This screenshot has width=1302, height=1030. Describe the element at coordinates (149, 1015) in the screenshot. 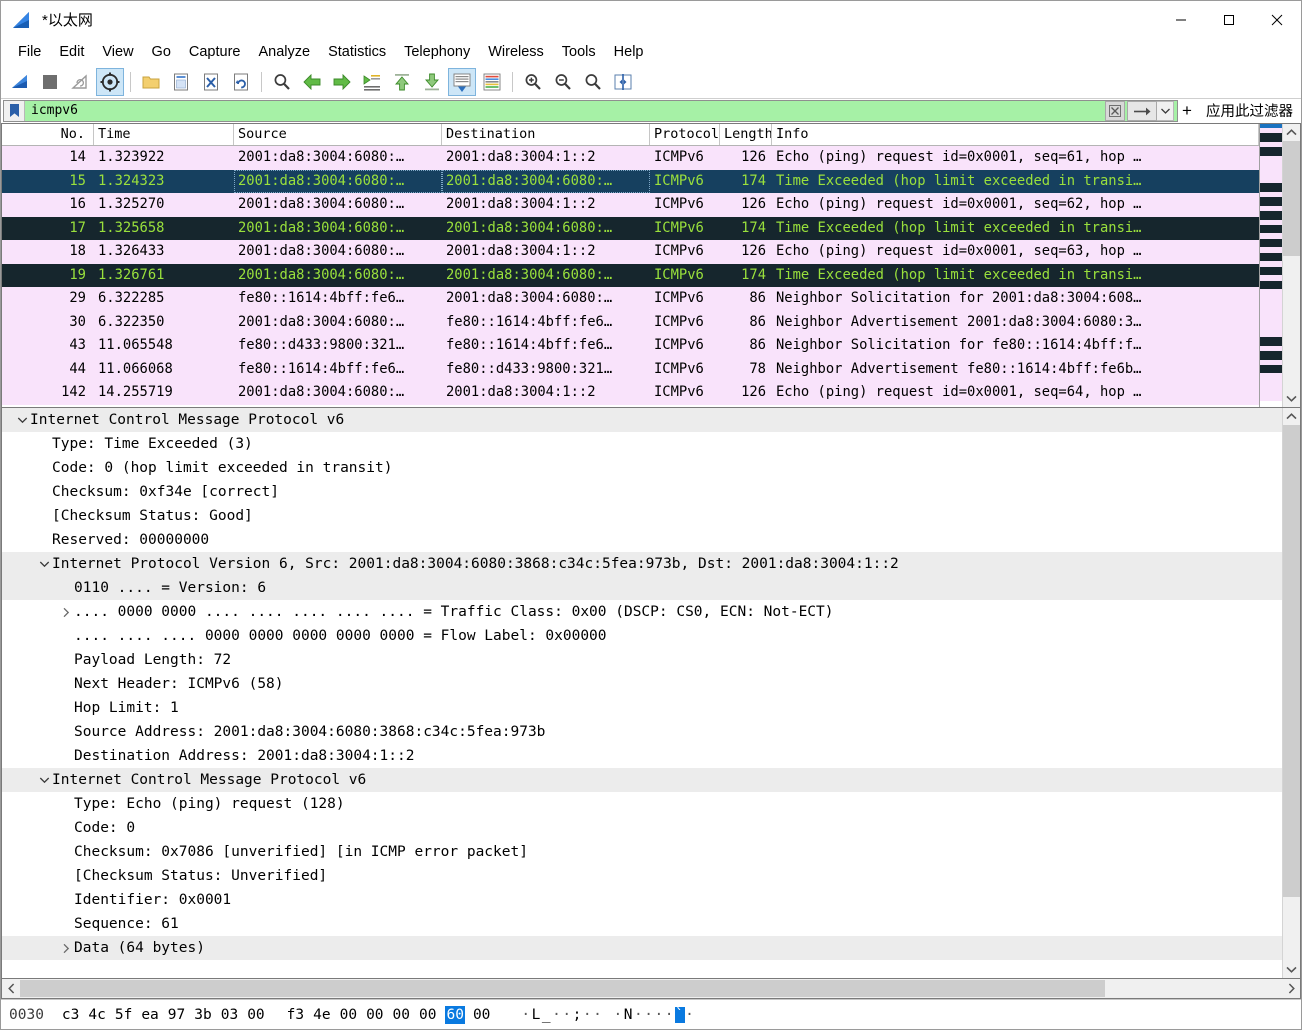

I see `hex-byte: ea` at that location.